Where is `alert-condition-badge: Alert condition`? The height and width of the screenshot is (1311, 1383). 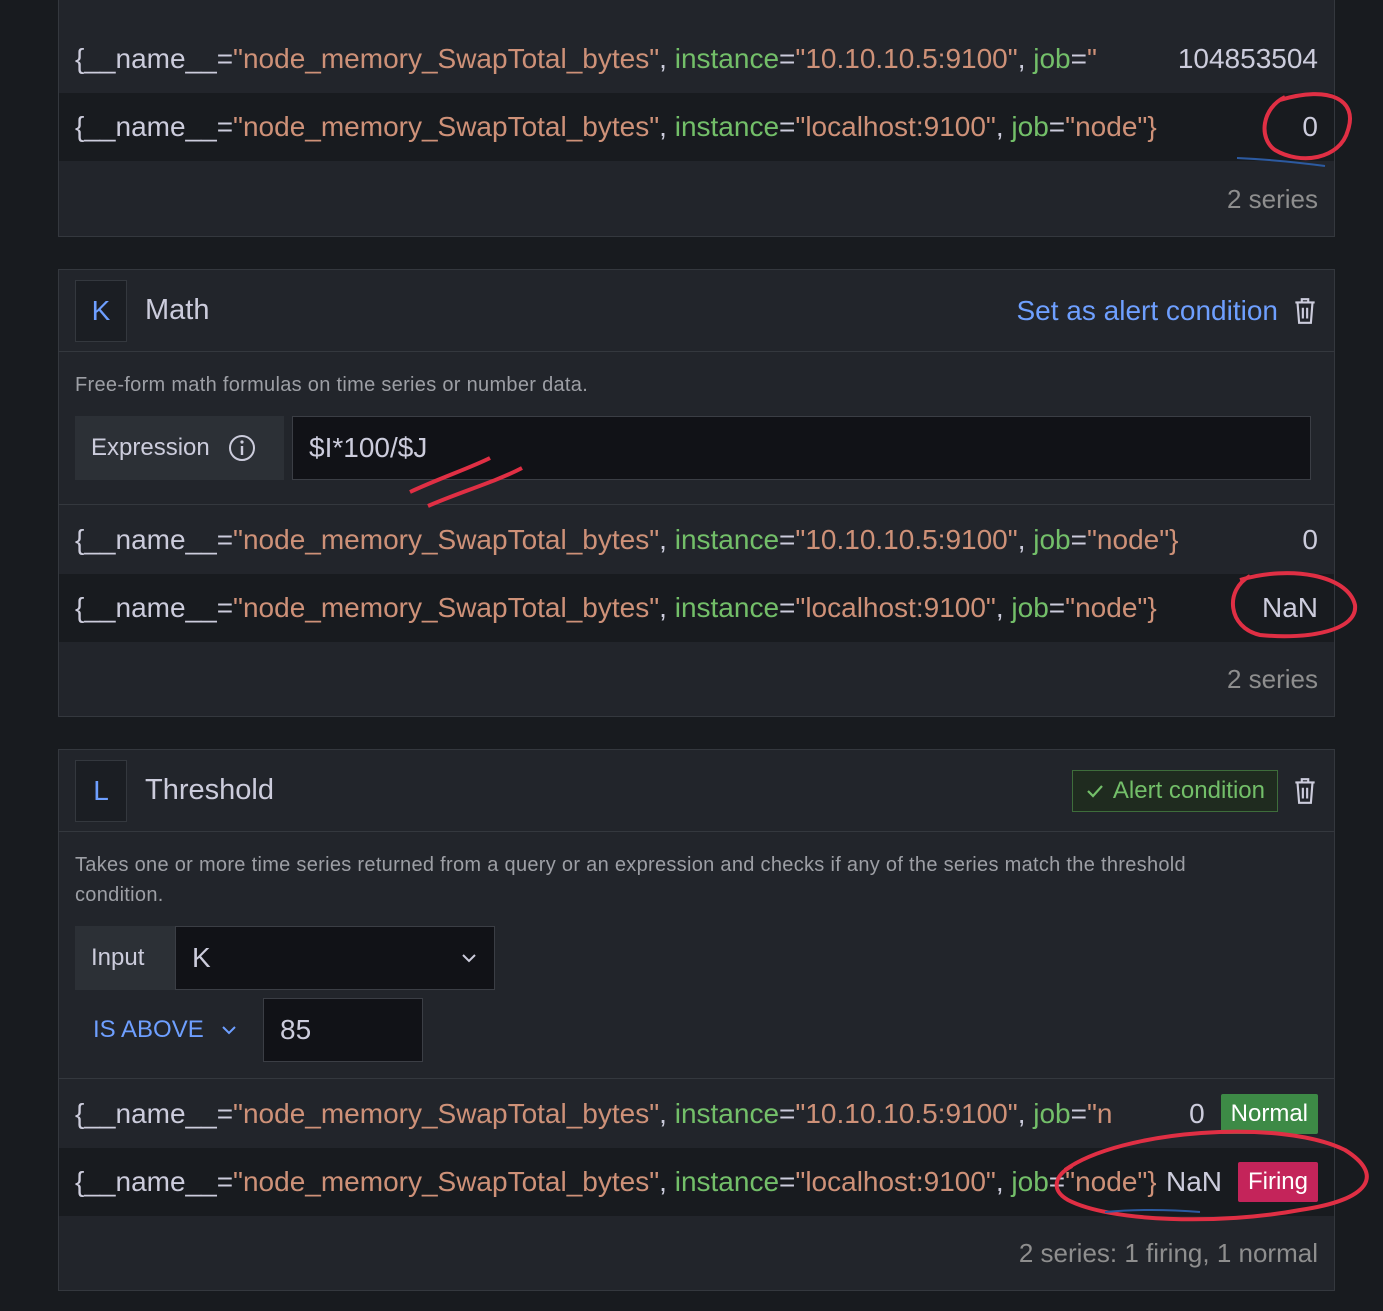 alert-condition-badge: Alert condition is located at coordinates (1174, 790).